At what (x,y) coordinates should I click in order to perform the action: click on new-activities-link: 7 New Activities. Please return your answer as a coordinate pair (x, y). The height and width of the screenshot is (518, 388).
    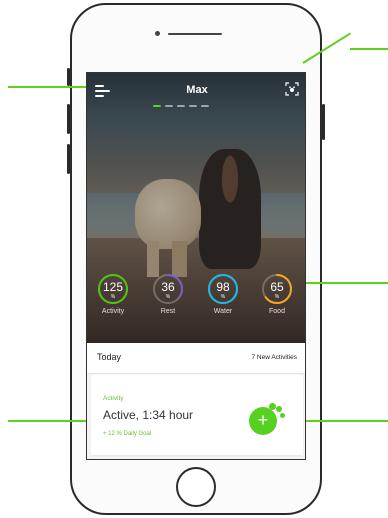
    Looking at the image, I should click on (274, 357).